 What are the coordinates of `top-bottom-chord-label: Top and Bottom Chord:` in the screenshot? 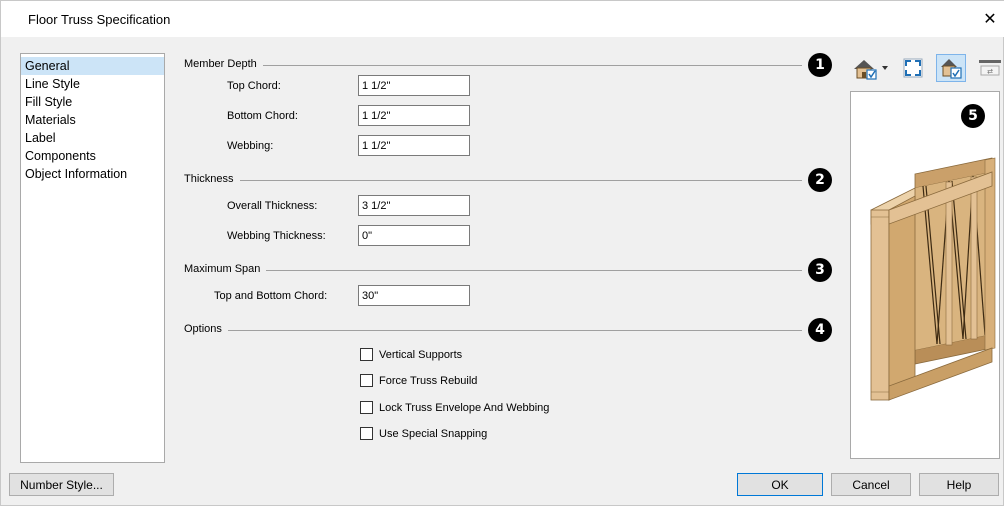 It's located at (271, 296).